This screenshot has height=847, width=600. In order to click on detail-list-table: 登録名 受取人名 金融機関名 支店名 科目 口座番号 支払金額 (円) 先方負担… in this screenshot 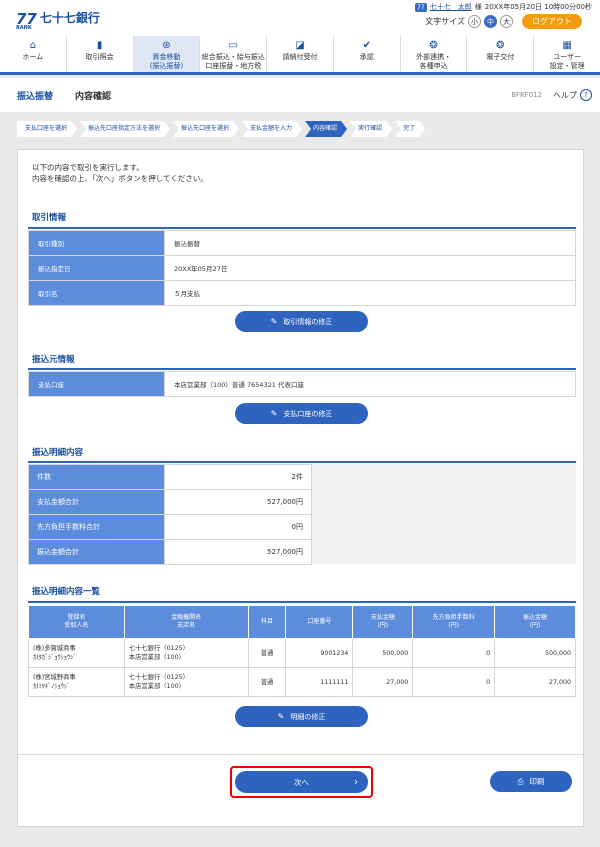, I will do `click(302, 651)`.